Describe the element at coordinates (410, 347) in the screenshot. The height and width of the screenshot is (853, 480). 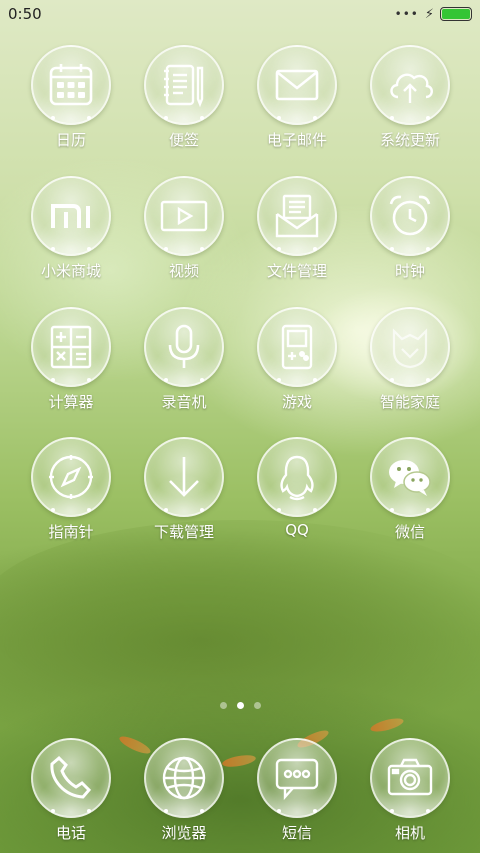
I see `smart-home-icon` at that location.